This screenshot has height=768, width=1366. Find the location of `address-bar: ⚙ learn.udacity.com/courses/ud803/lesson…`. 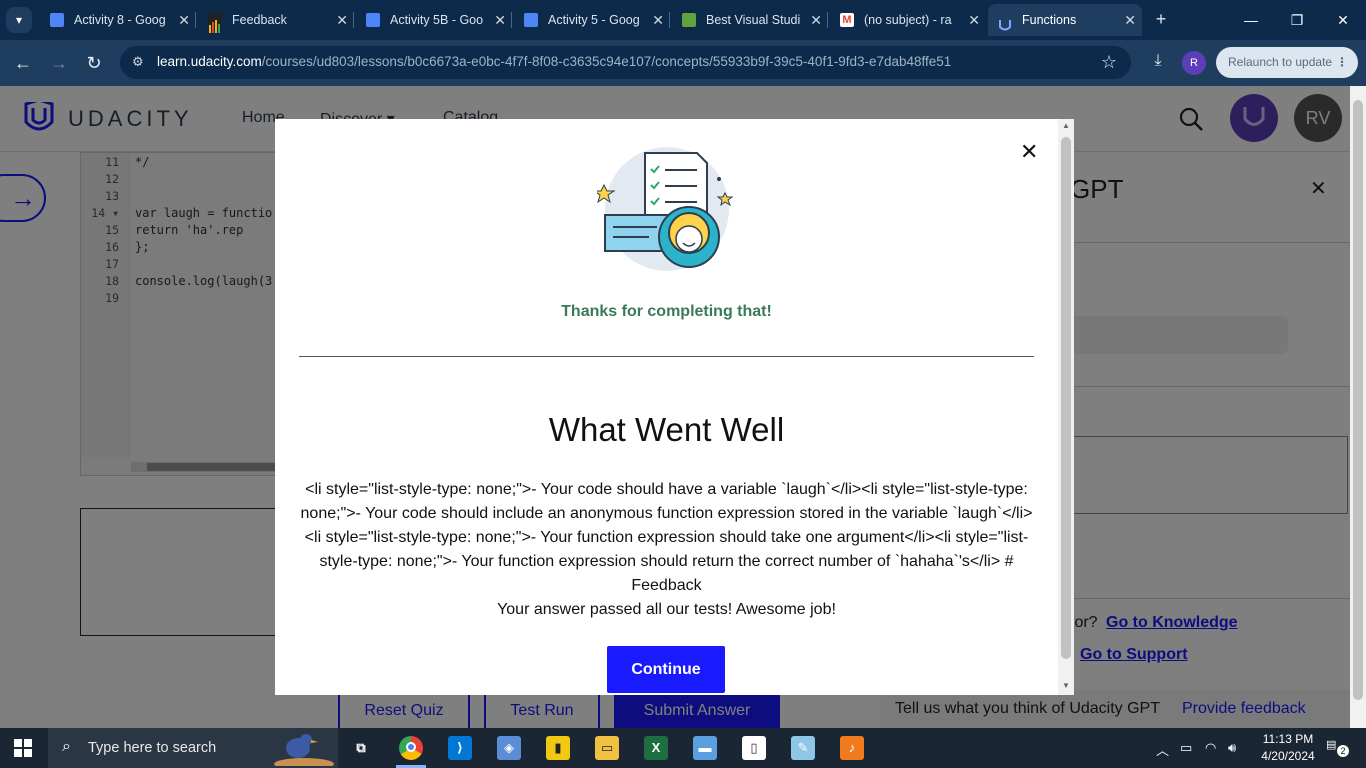

address-bar: ⚙ learn.udacity.com/courses/ud803/lesson… is located at coordinates (625, 62).